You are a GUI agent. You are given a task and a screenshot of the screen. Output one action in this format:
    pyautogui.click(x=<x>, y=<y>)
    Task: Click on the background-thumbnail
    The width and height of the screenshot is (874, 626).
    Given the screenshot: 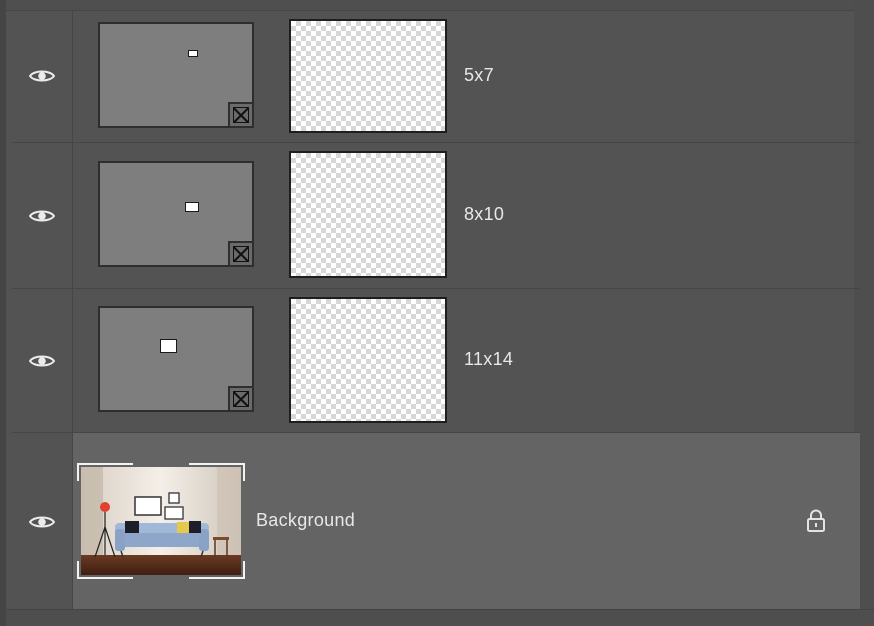 What is the action you would take?
    pyautogui.click(x=161, y=521)
    